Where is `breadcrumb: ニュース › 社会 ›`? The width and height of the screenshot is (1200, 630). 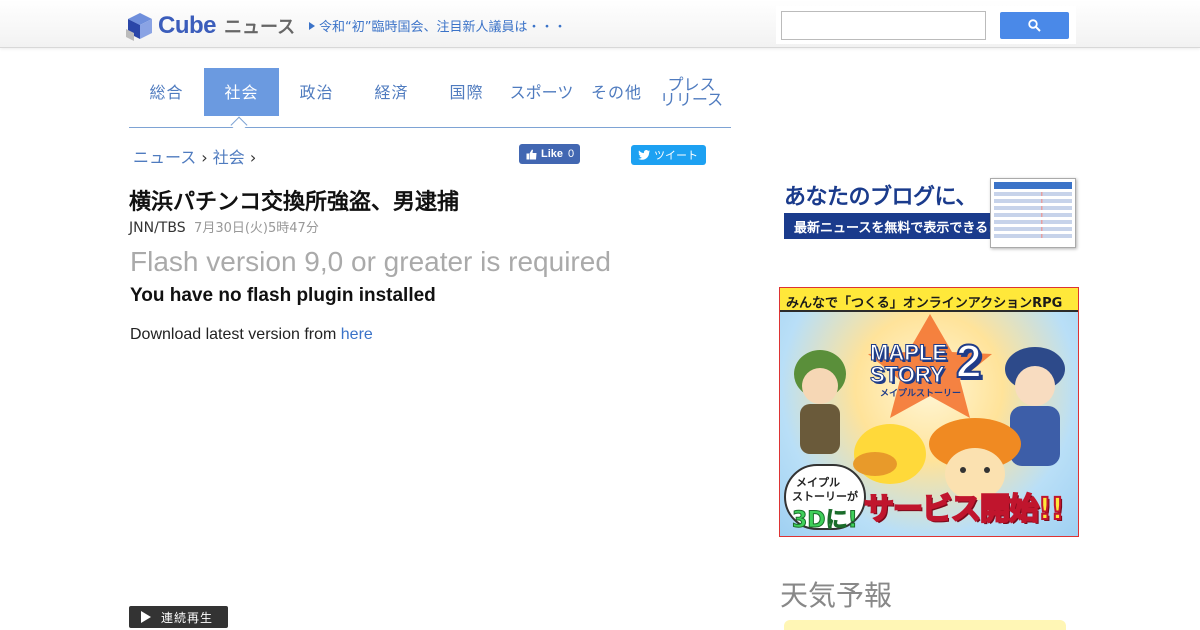
breadcrumb: ニュース › 社会 › is located at coordinates (194, 156).